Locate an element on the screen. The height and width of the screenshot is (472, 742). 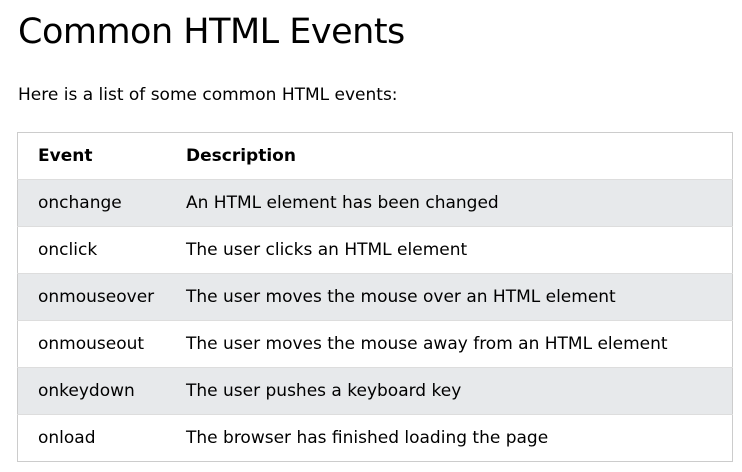
table-row: onclick The user clicks an HTML element is located at coordinates (375, 250).